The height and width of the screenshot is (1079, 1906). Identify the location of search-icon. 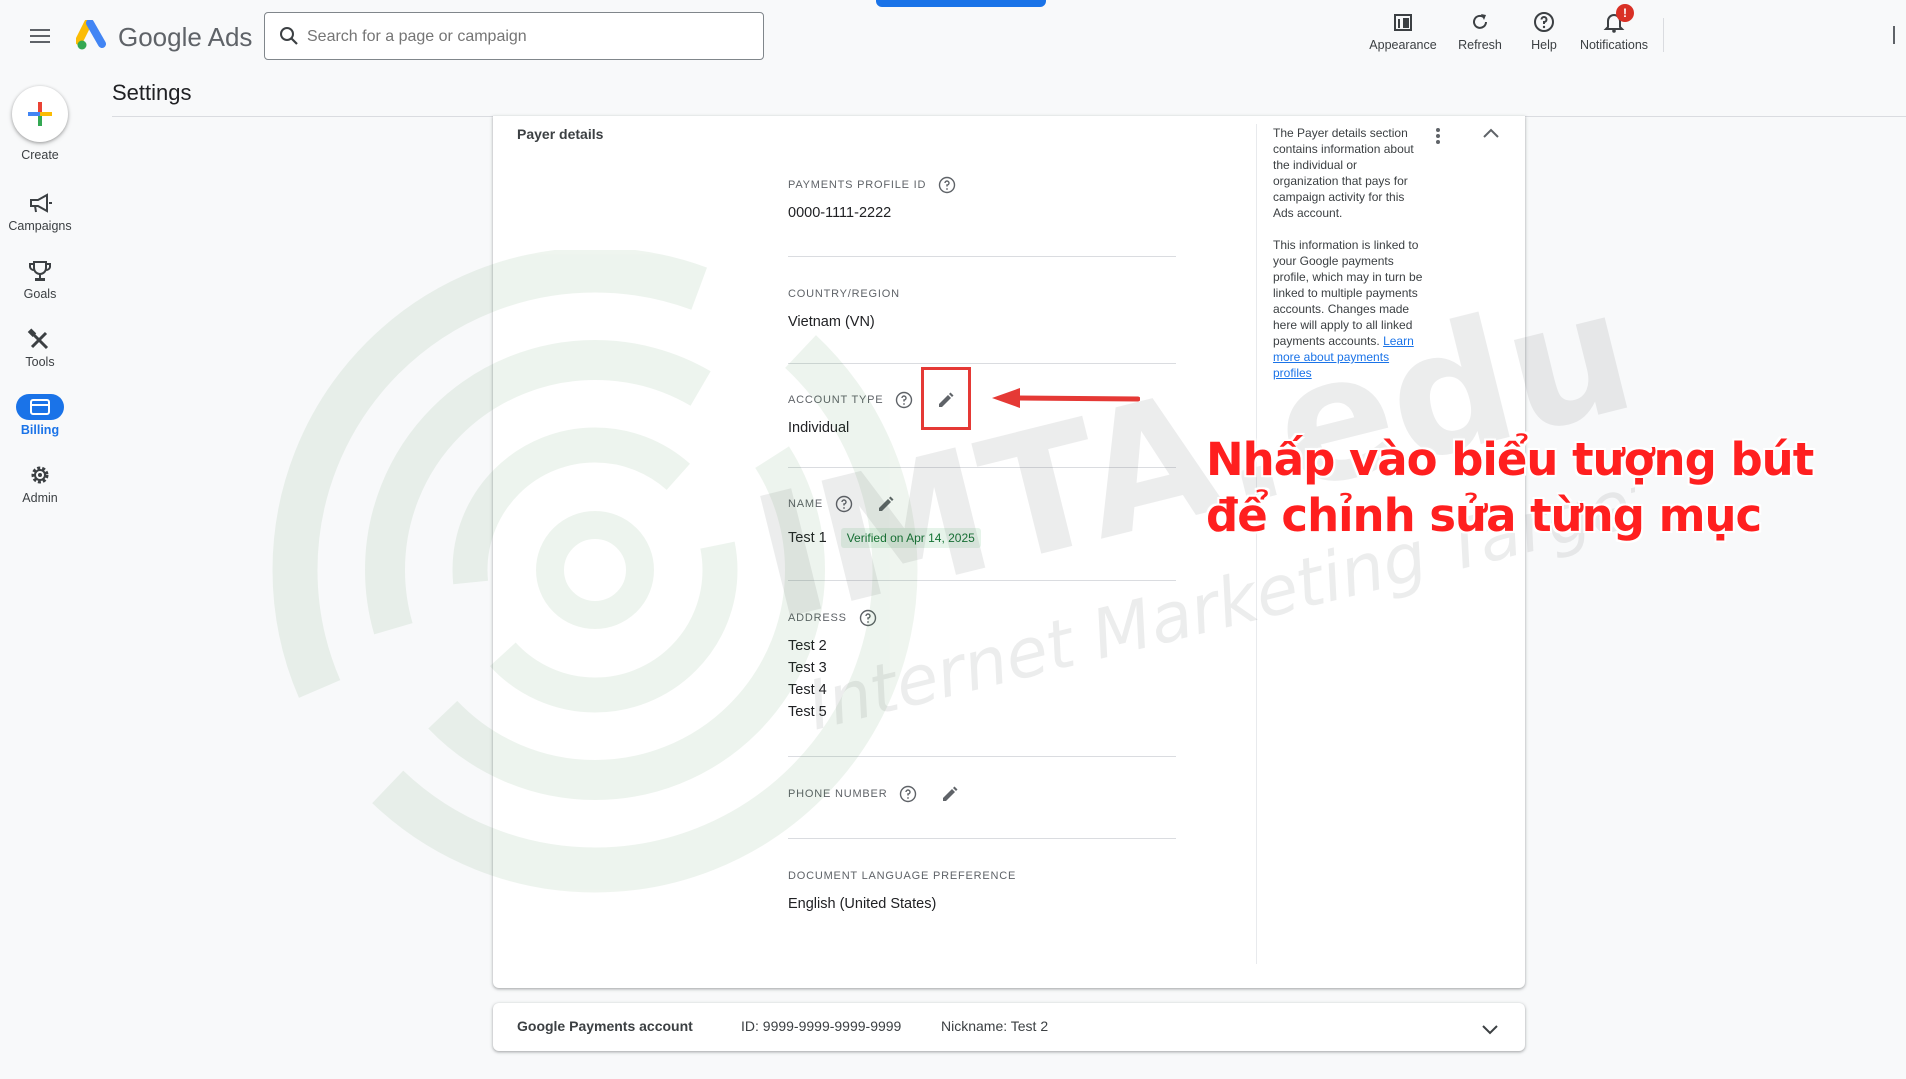
(289, 36).